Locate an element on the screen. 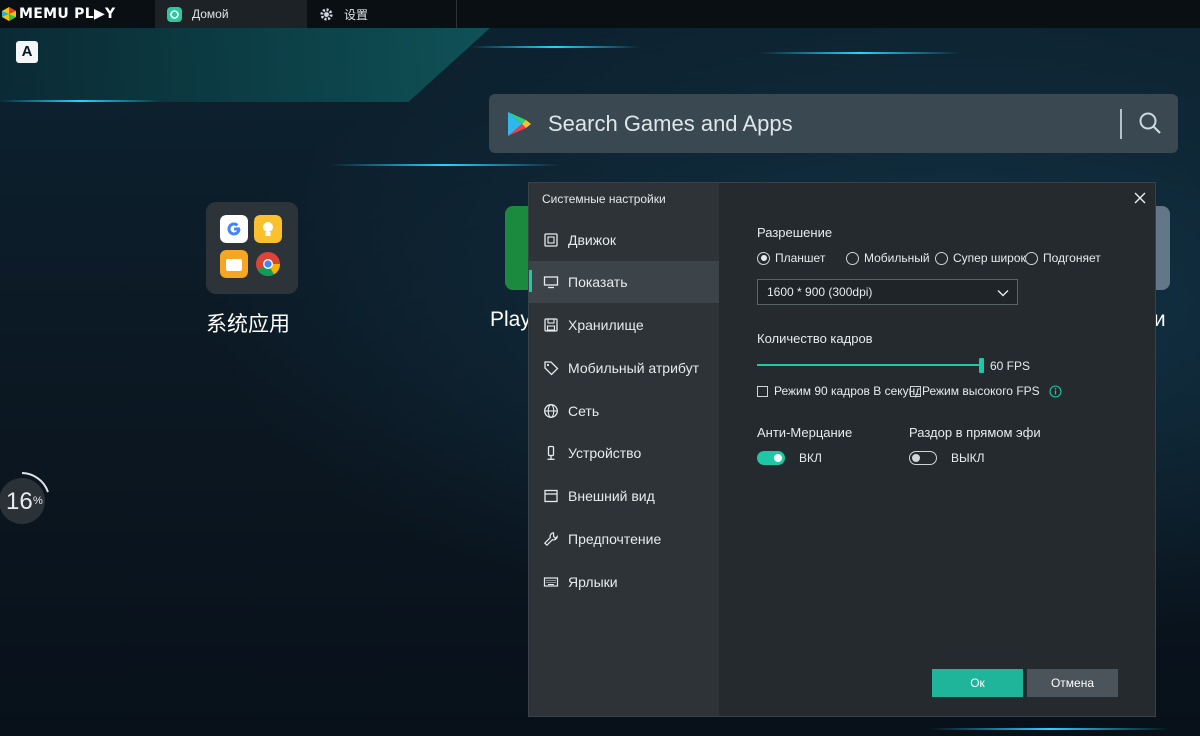  progress-value: 16 is located at coordinates (19, 501).